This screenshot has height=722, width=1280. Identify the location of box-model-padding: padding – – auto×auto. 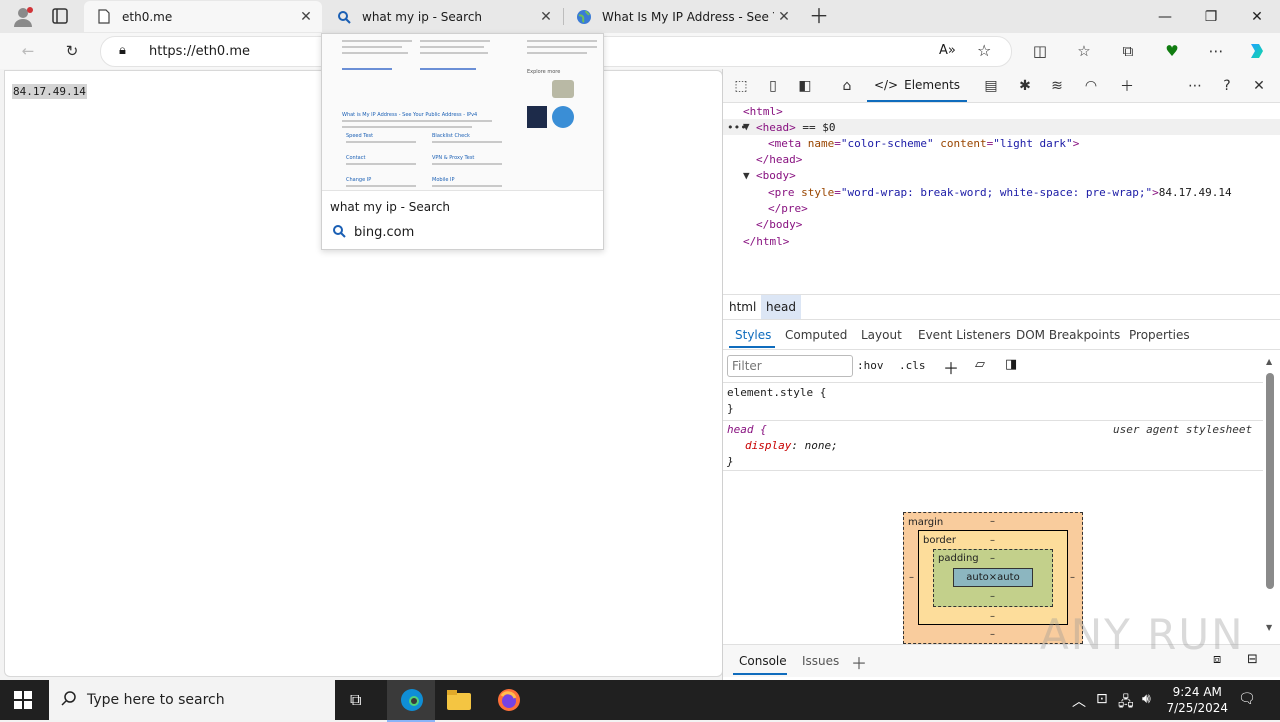
(993, 578).